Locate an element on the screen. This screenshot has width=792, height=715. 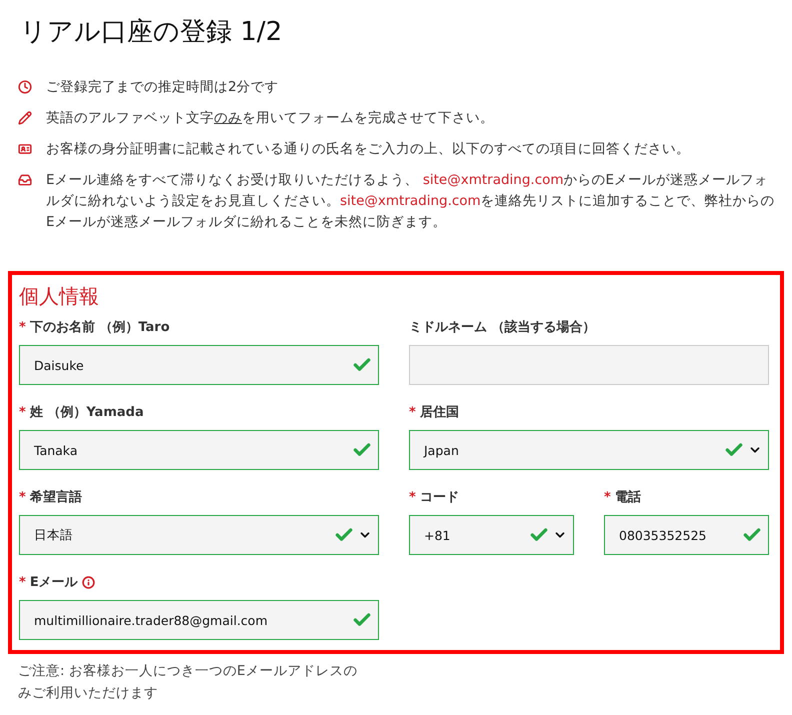
input-field: Tanaka is located at coordinates (199, 450).